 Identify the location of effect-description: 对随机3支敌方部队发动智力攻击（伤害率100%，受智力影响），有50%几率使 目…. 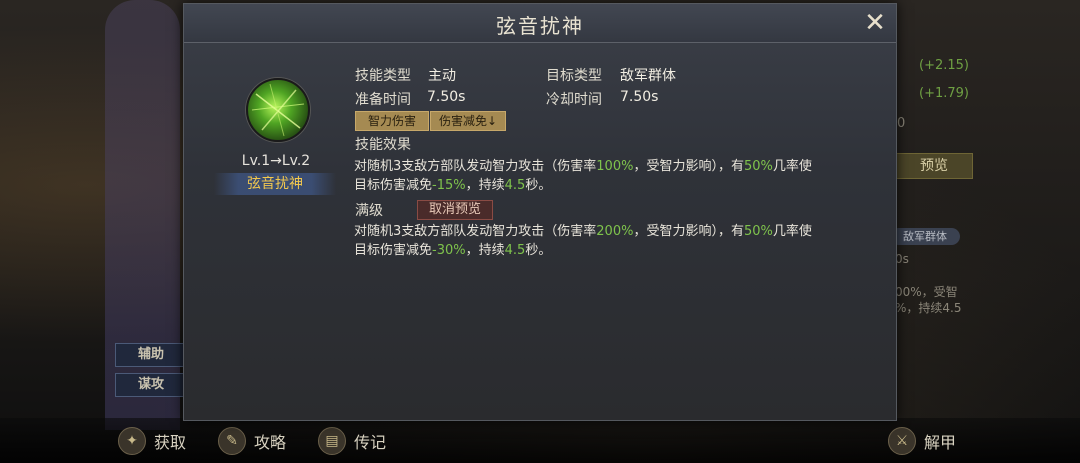
(583, 176).